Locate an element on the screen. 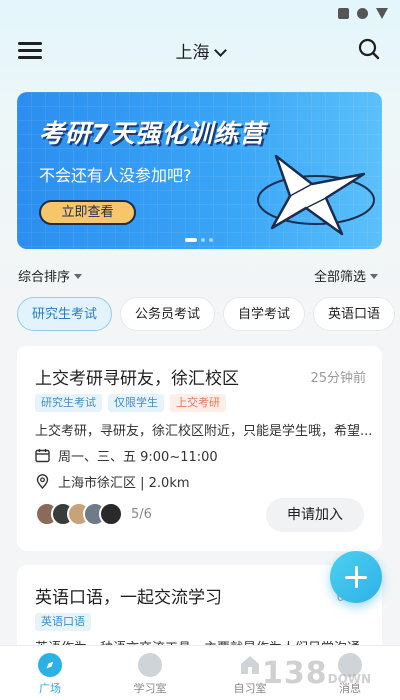  member-count: 5/6 is located at coordinates (141, 514).